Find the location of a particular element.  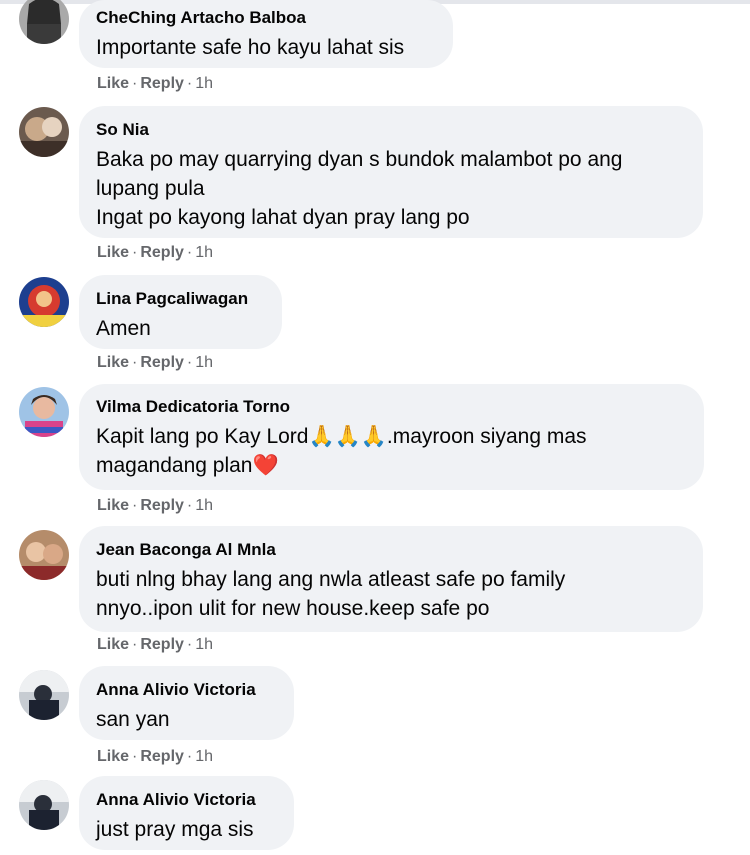

comment-line: Ingat po kayong lahat dyan pray lang po is located at coordinates (283, 217).